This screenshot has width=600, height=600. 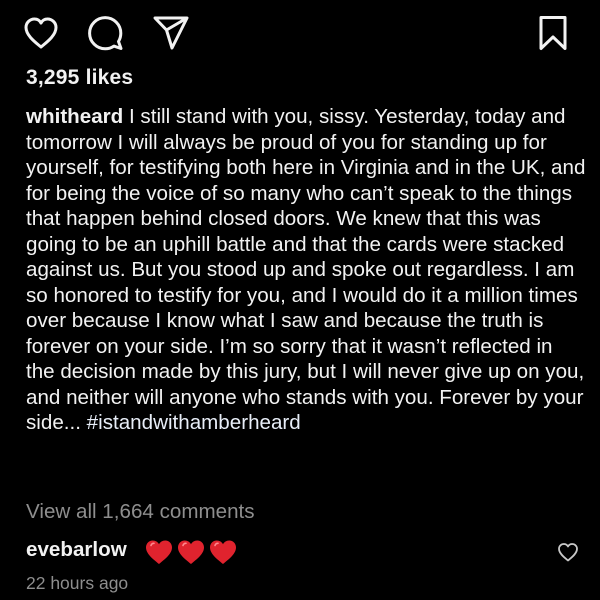 What do you see at coordinates (194, 422) in the screenshot?
I see `caption-hashtag: #istandwithamberheard` at bounding box center [194, 422].